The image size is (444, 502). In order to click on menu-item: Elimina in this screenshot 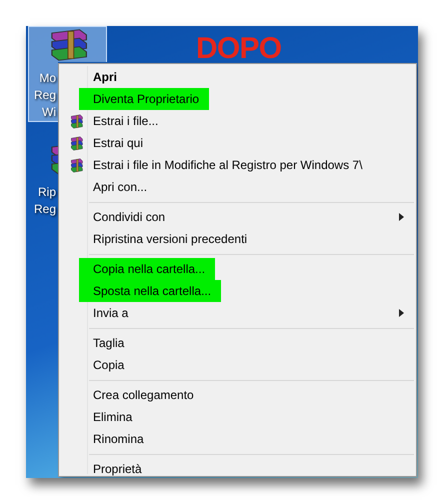, I will do `click(237, 417)`.